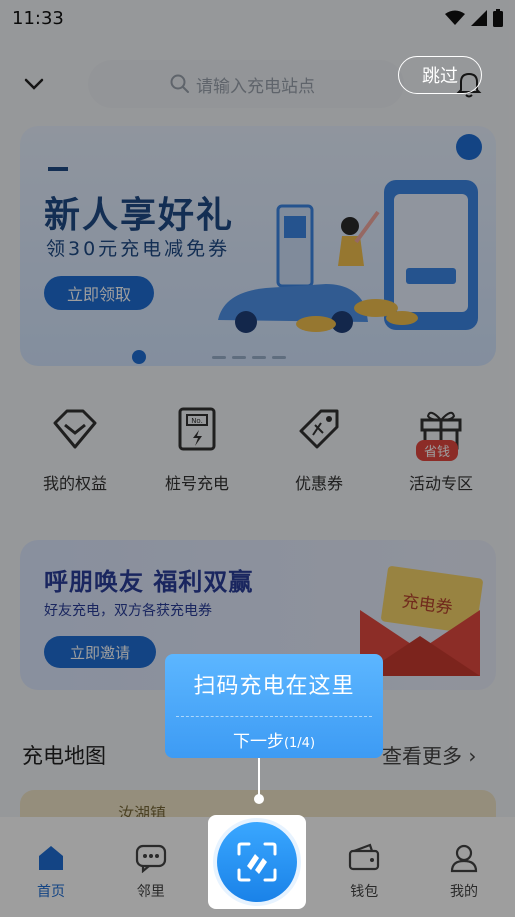 The image size is (515, 917). I want to click on scan-highlight, so click(257, 862).